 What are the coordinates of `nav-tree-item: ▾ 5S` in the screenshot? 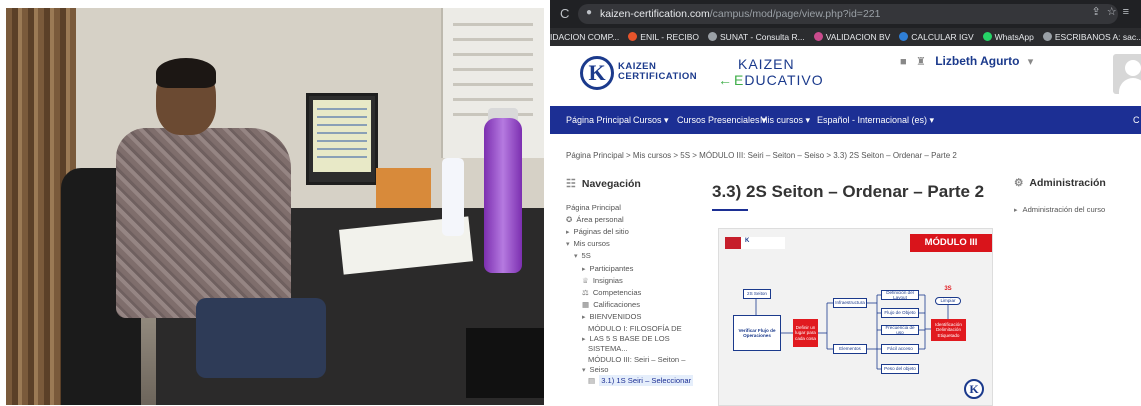 It's located at (582, 256).